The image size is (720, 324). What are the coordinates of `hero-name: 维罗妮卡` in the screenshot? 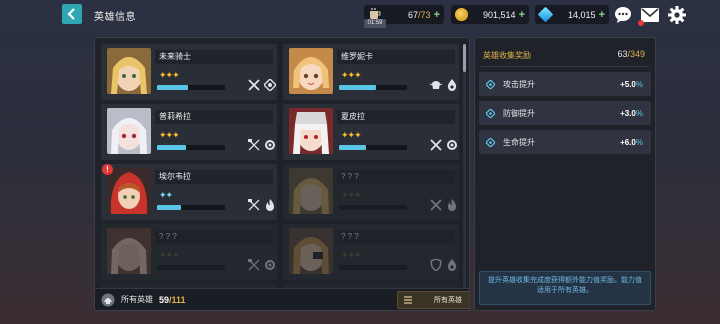 It's located at (396, 57).